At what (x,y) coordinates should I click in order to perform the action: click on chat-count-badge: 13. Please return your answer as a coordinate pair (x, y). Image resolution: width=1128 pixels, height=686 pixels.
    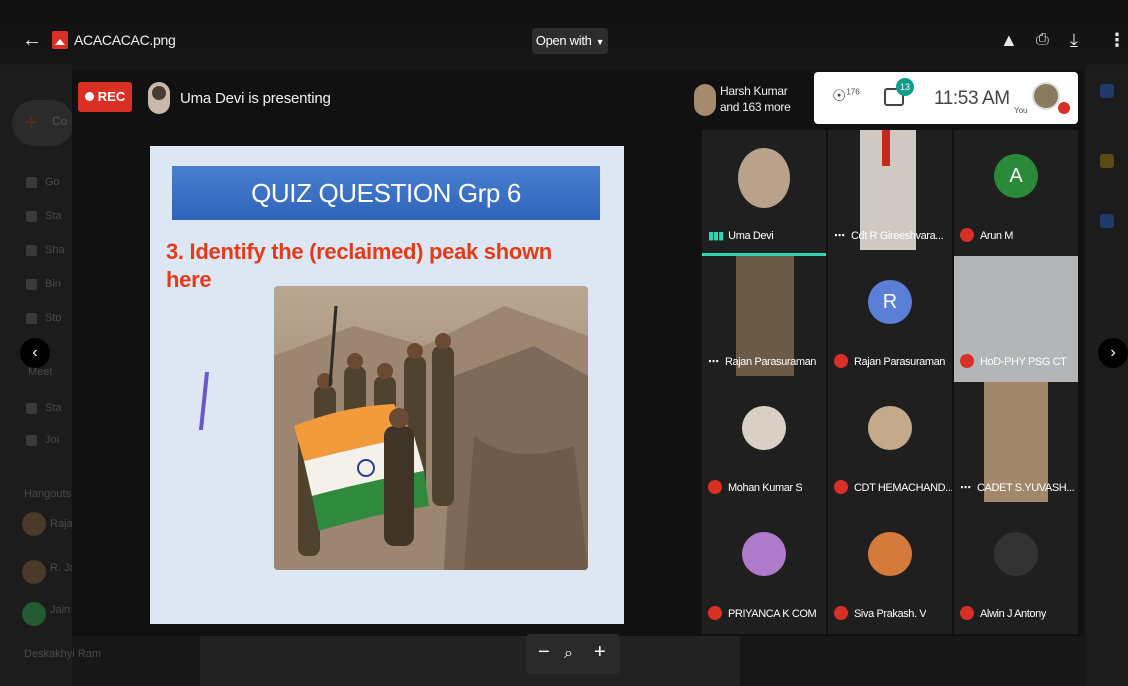
    Looking at the image, I should click on (905, 87).